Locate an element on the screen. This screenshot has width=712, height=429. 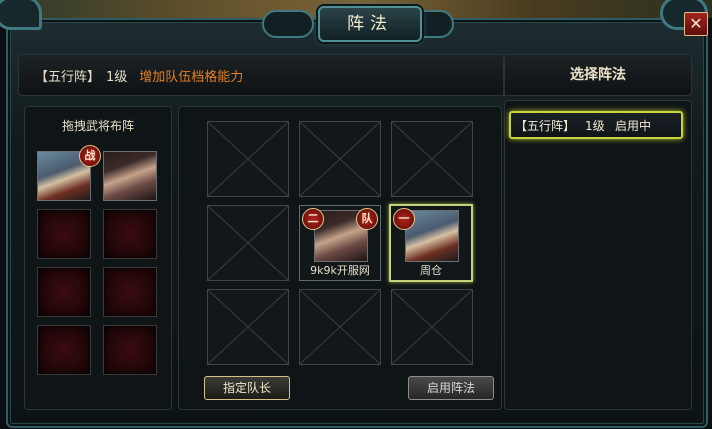
window-title: 阵法 is located at coordinates (370, 24).